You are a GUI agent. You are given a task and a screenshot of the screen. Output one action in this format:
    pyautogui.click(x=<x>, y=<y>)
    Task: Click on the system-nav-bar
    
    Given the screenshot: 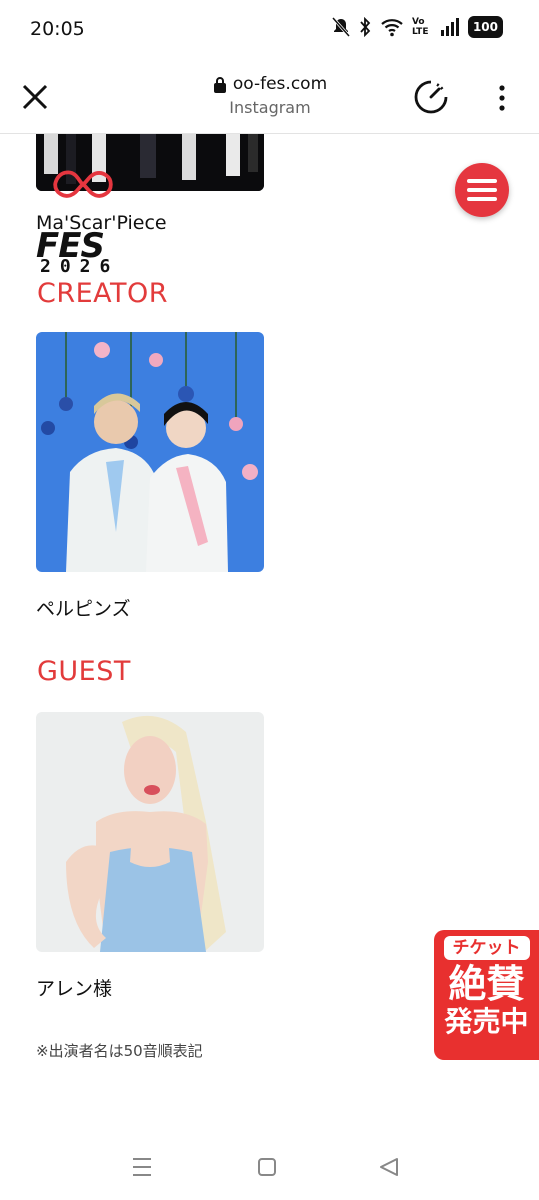 What is the action you would take?
    pyautogui.click(x=269, y=1167)
    